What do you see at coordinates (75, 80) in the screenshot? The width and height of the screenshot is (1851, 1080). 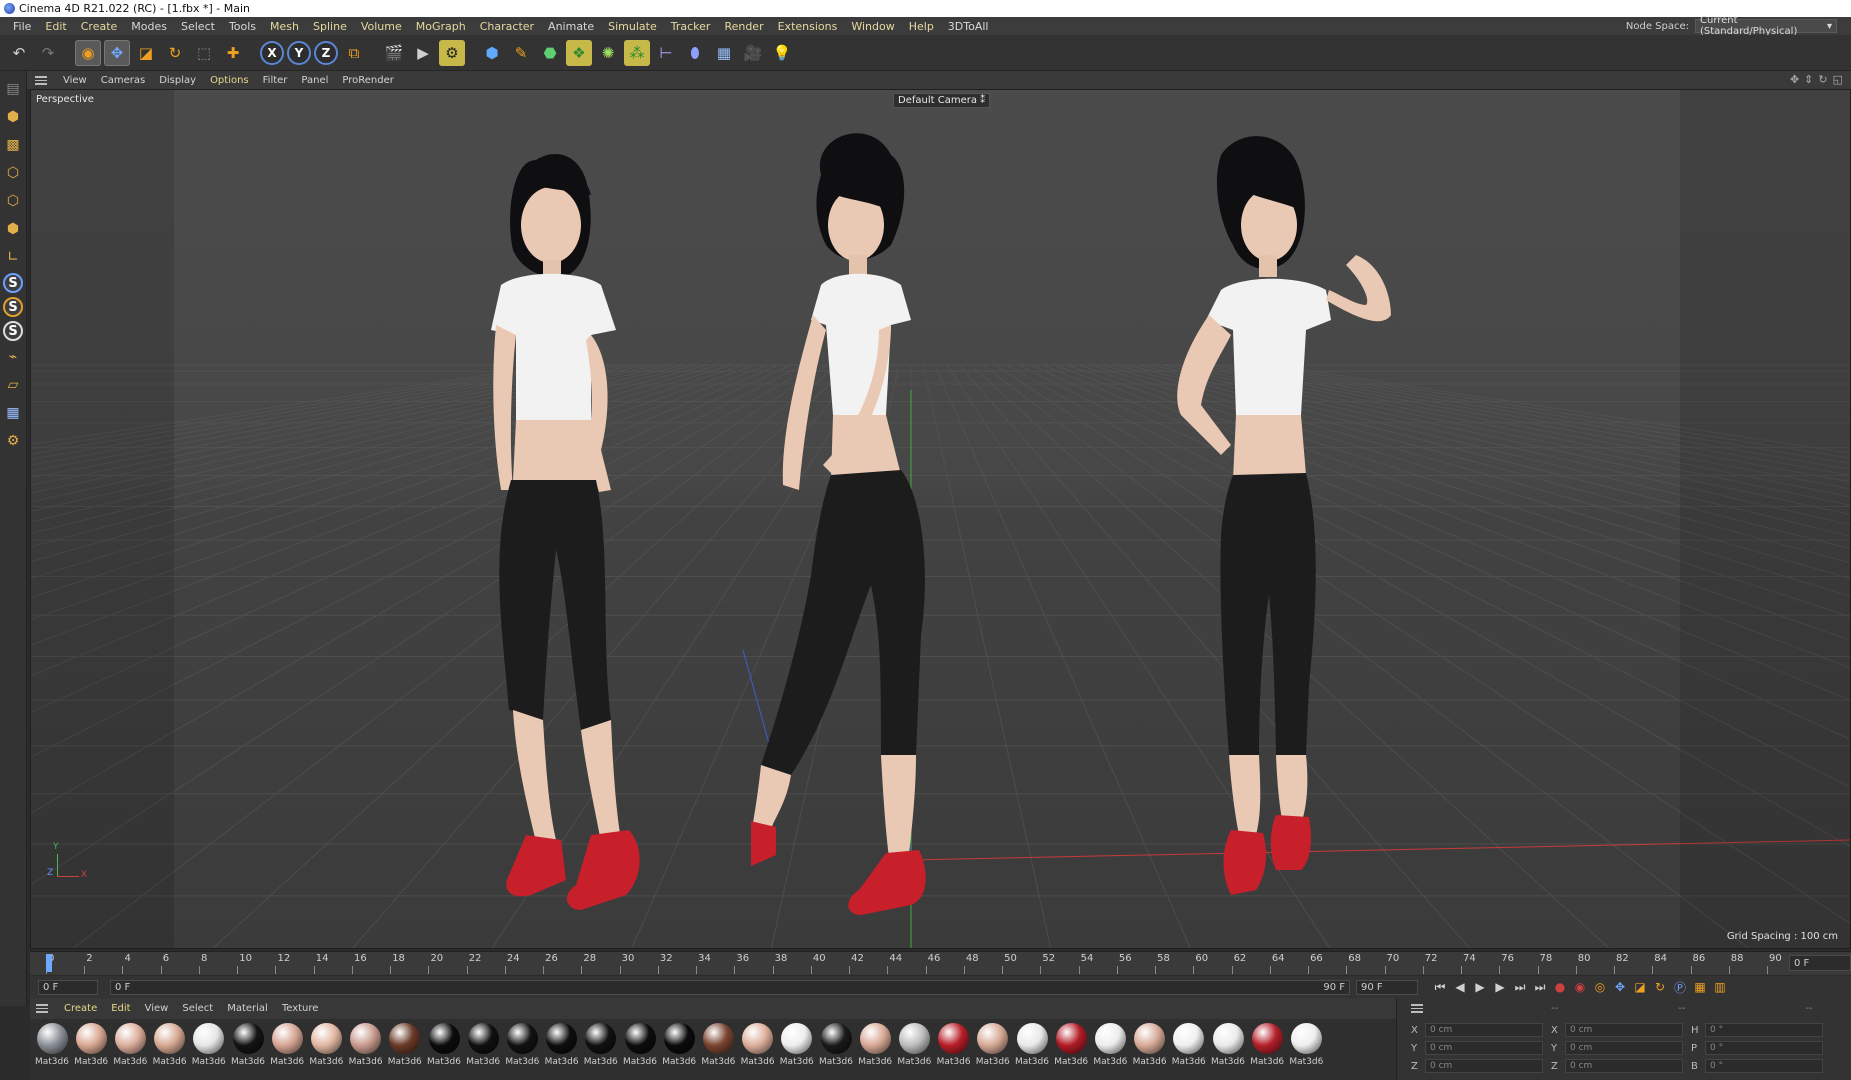 I see `viewport-menu-view: View` at bounding box center [75, 80].